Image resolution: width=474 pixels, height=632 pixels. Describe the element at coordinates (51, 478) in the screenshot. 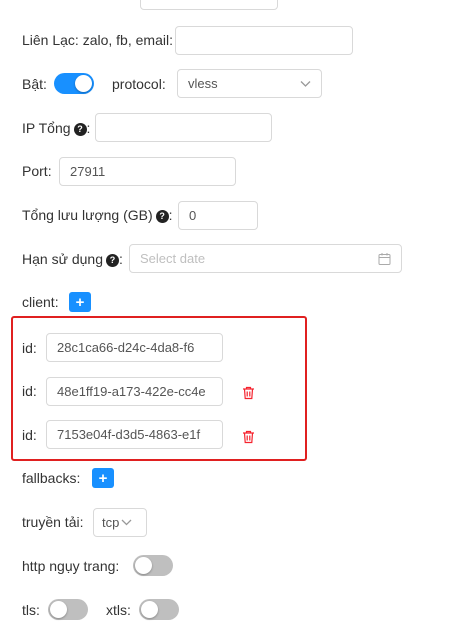

I see `fallbacks-label: fallbacks:` at that location.